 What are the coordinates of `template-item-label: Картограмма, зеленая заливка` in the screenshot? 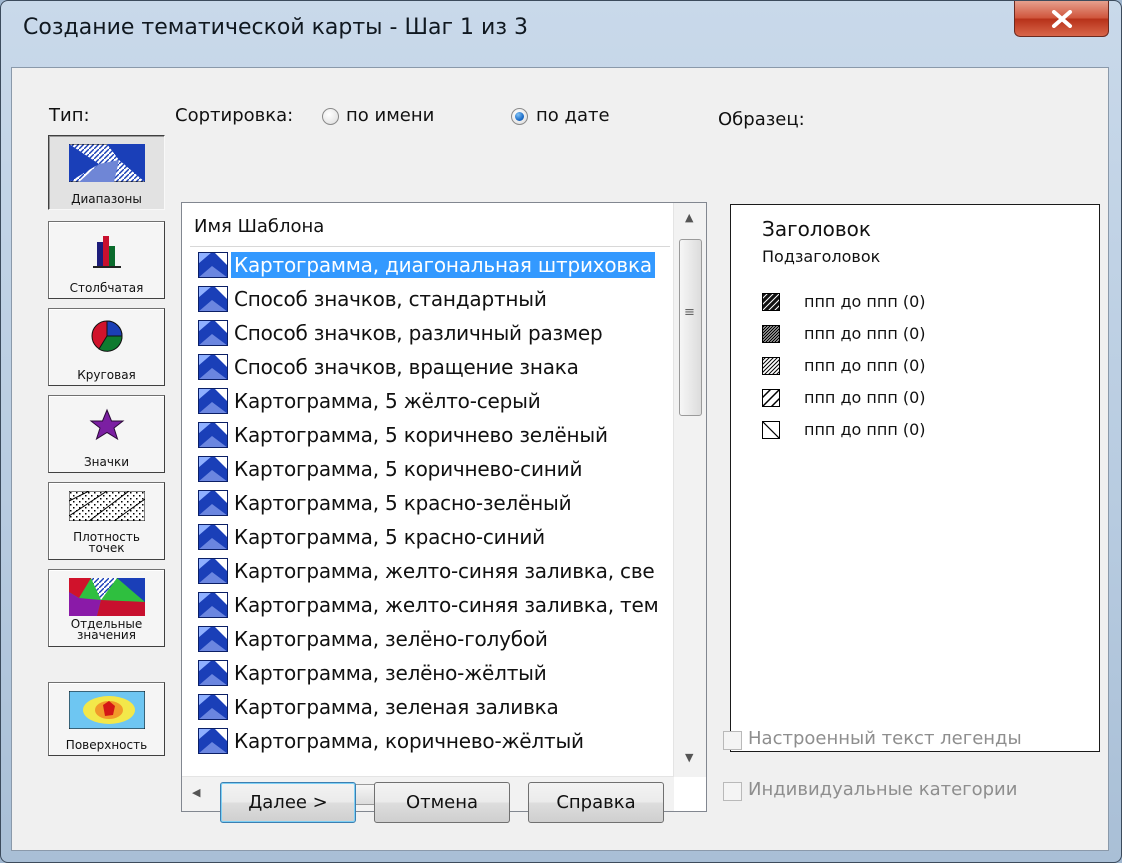 It's located at (396, 707).